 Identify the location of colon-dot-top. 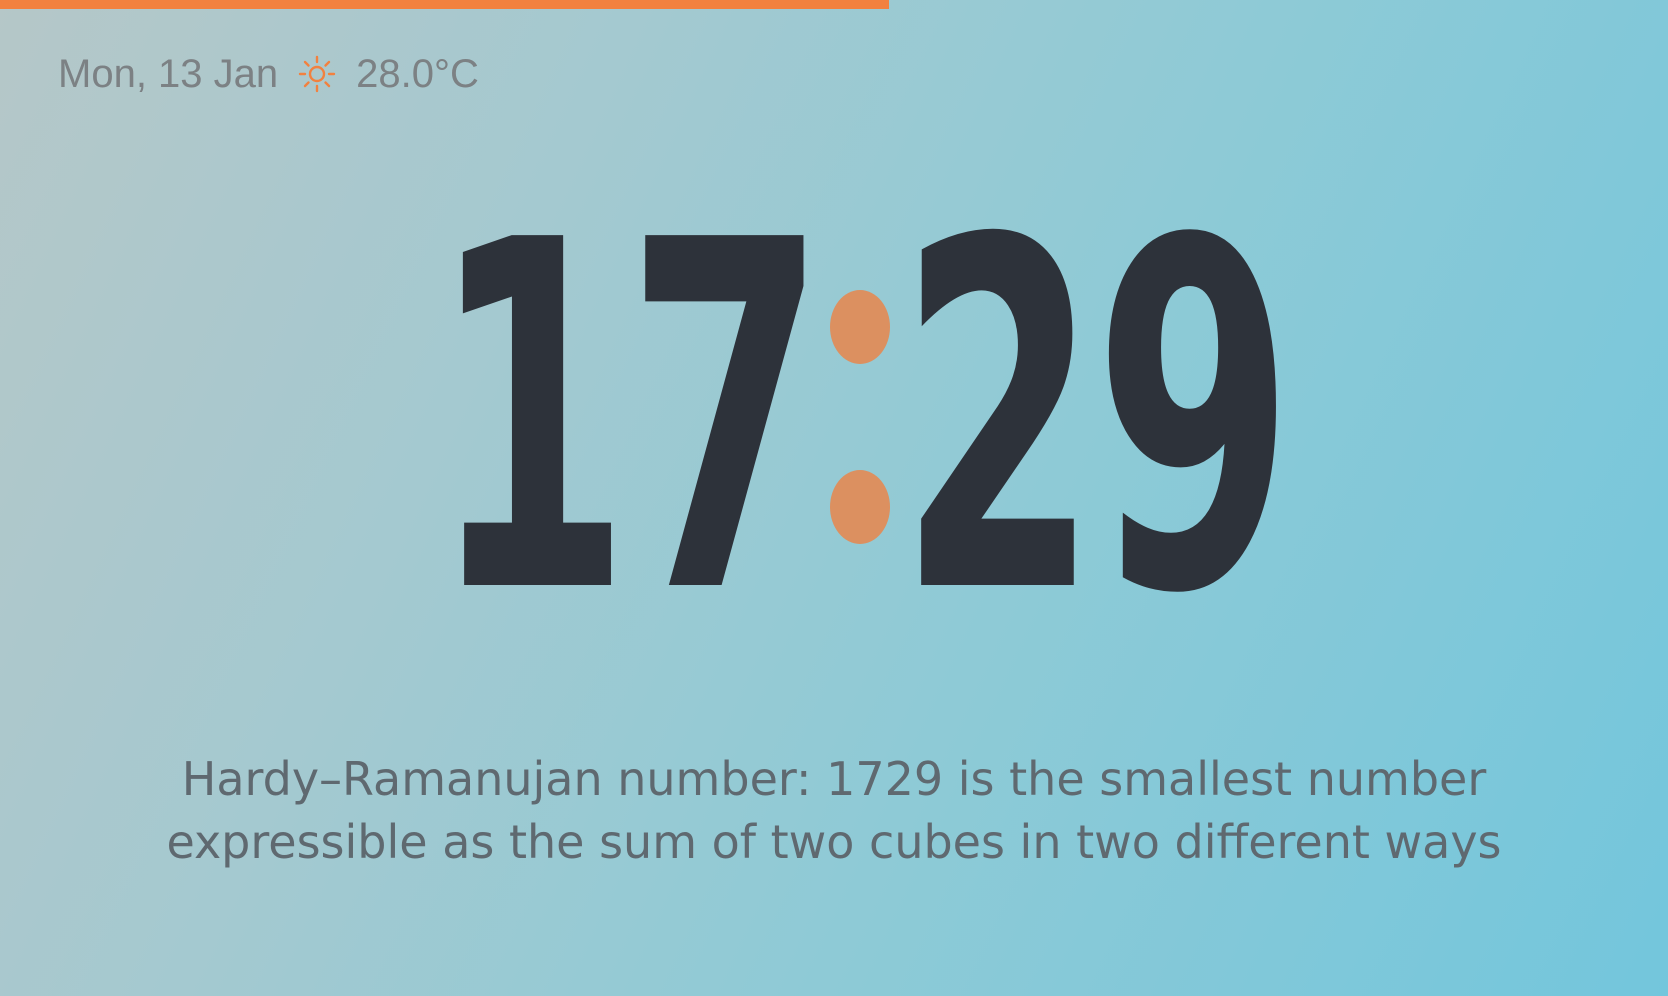
(860, 327).